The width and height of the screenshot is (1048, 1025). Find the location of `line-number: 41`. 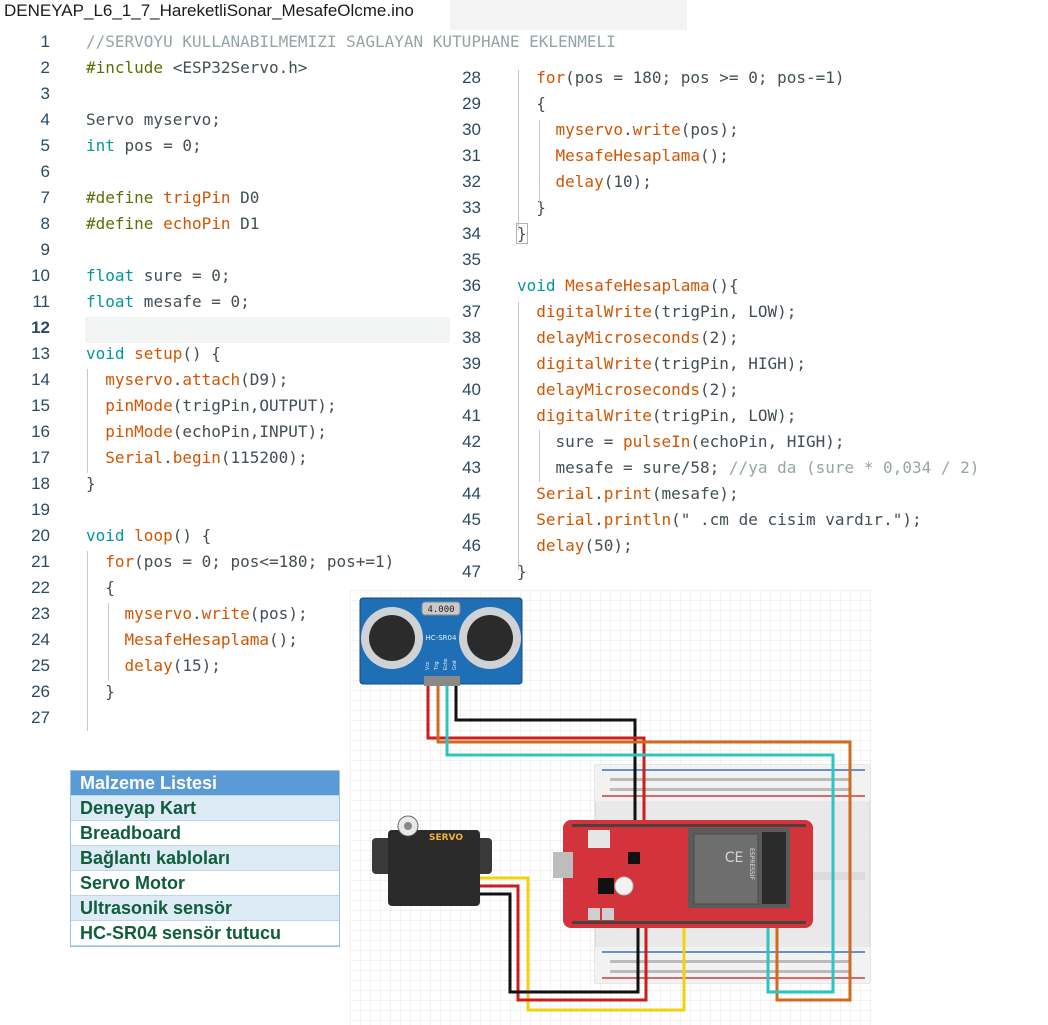

line-number: 41 is located at coordinates (471, 415).